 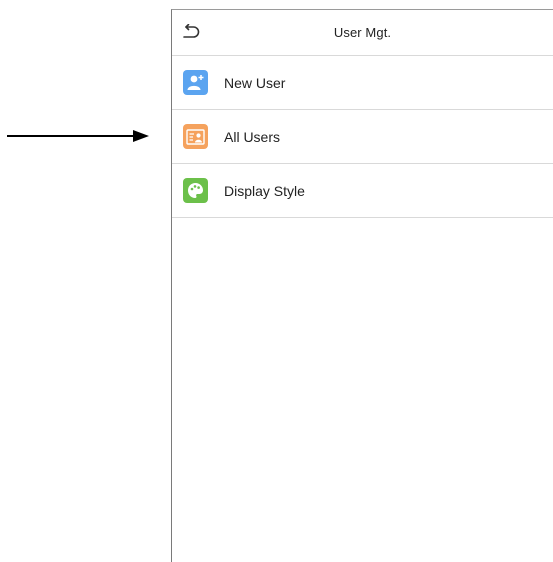 What do you see at coordinates (255, 82) in the screenshot?
I see `menu-item-label: New User` at bounding box center [255, 82].